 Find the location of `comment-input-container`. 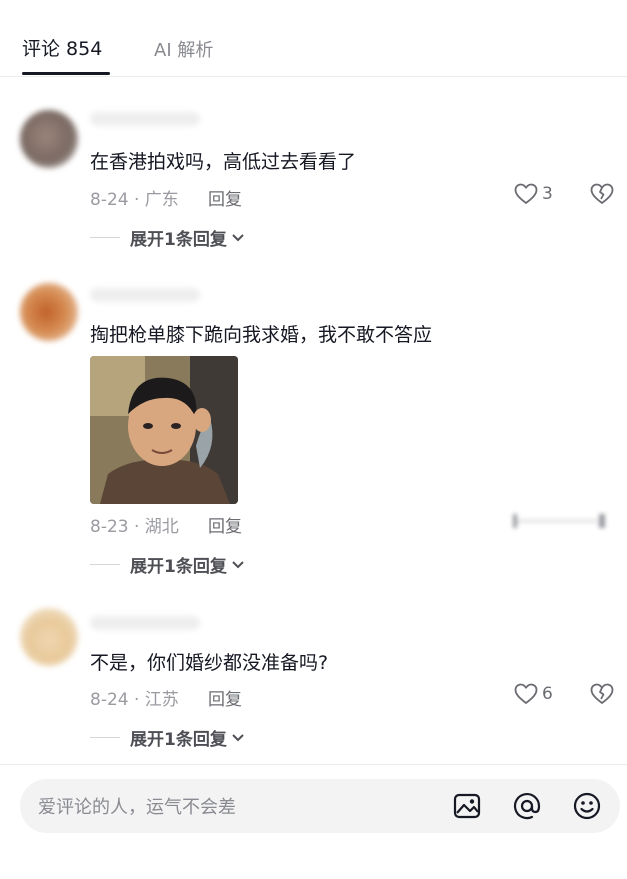

comment-input-container is located at coordinates (320, 806).